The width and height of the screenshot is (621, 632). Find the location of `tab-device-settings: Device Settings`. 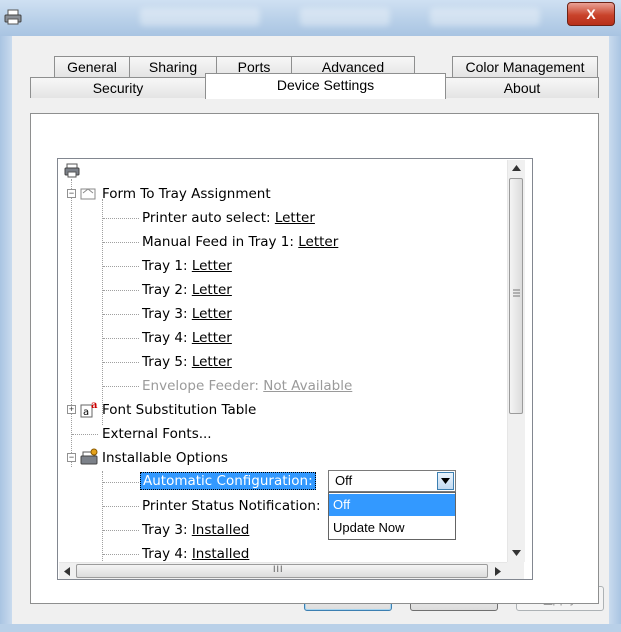

tab-device-settings: Device Settings is located at coordinates (325, 86).